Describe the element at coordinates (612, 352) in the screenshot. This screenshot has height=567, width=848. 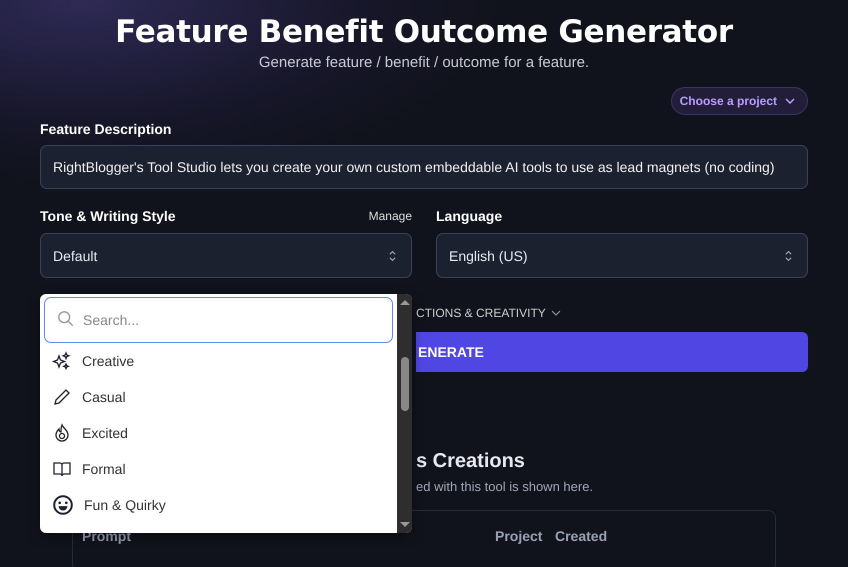
I see `generate-button: ENERATE` at that location.